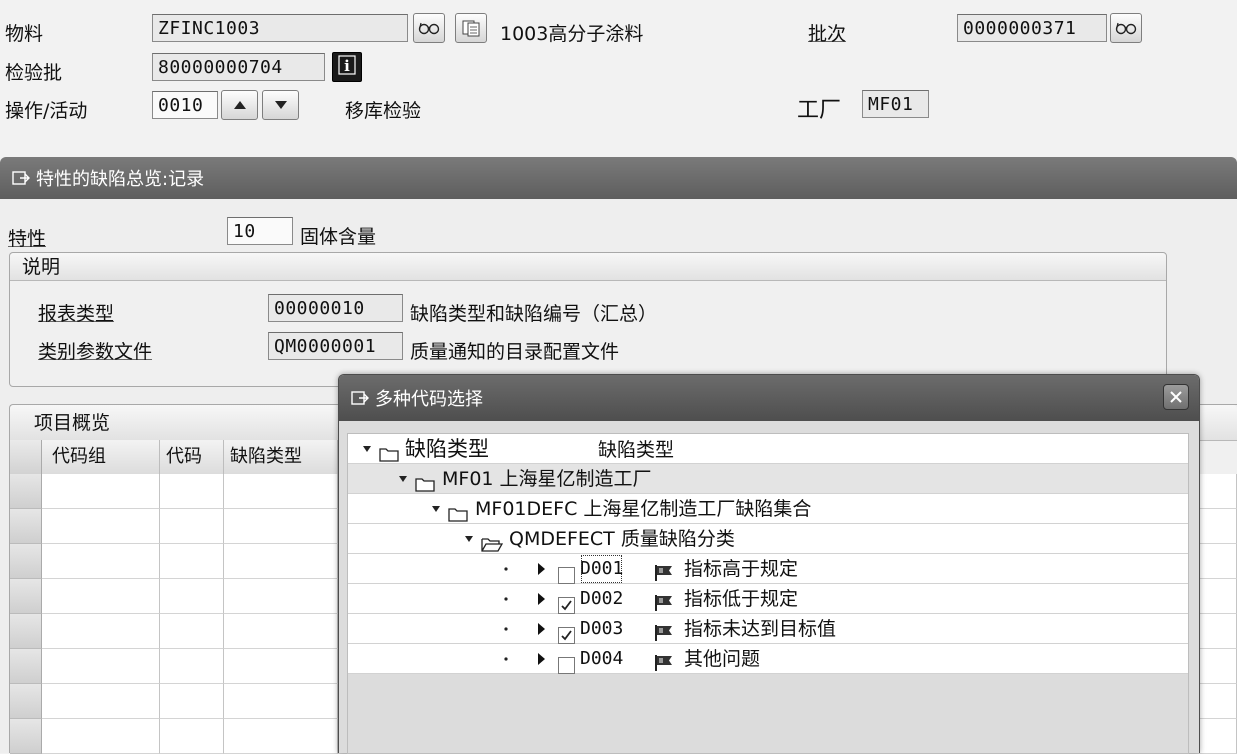 Image resolution: width=1237 pixels, height=754 pixels. What do you see at coordinates (602, 598) in the screenshot?
I see `code-value: D002` at bounding box center [602, 598].